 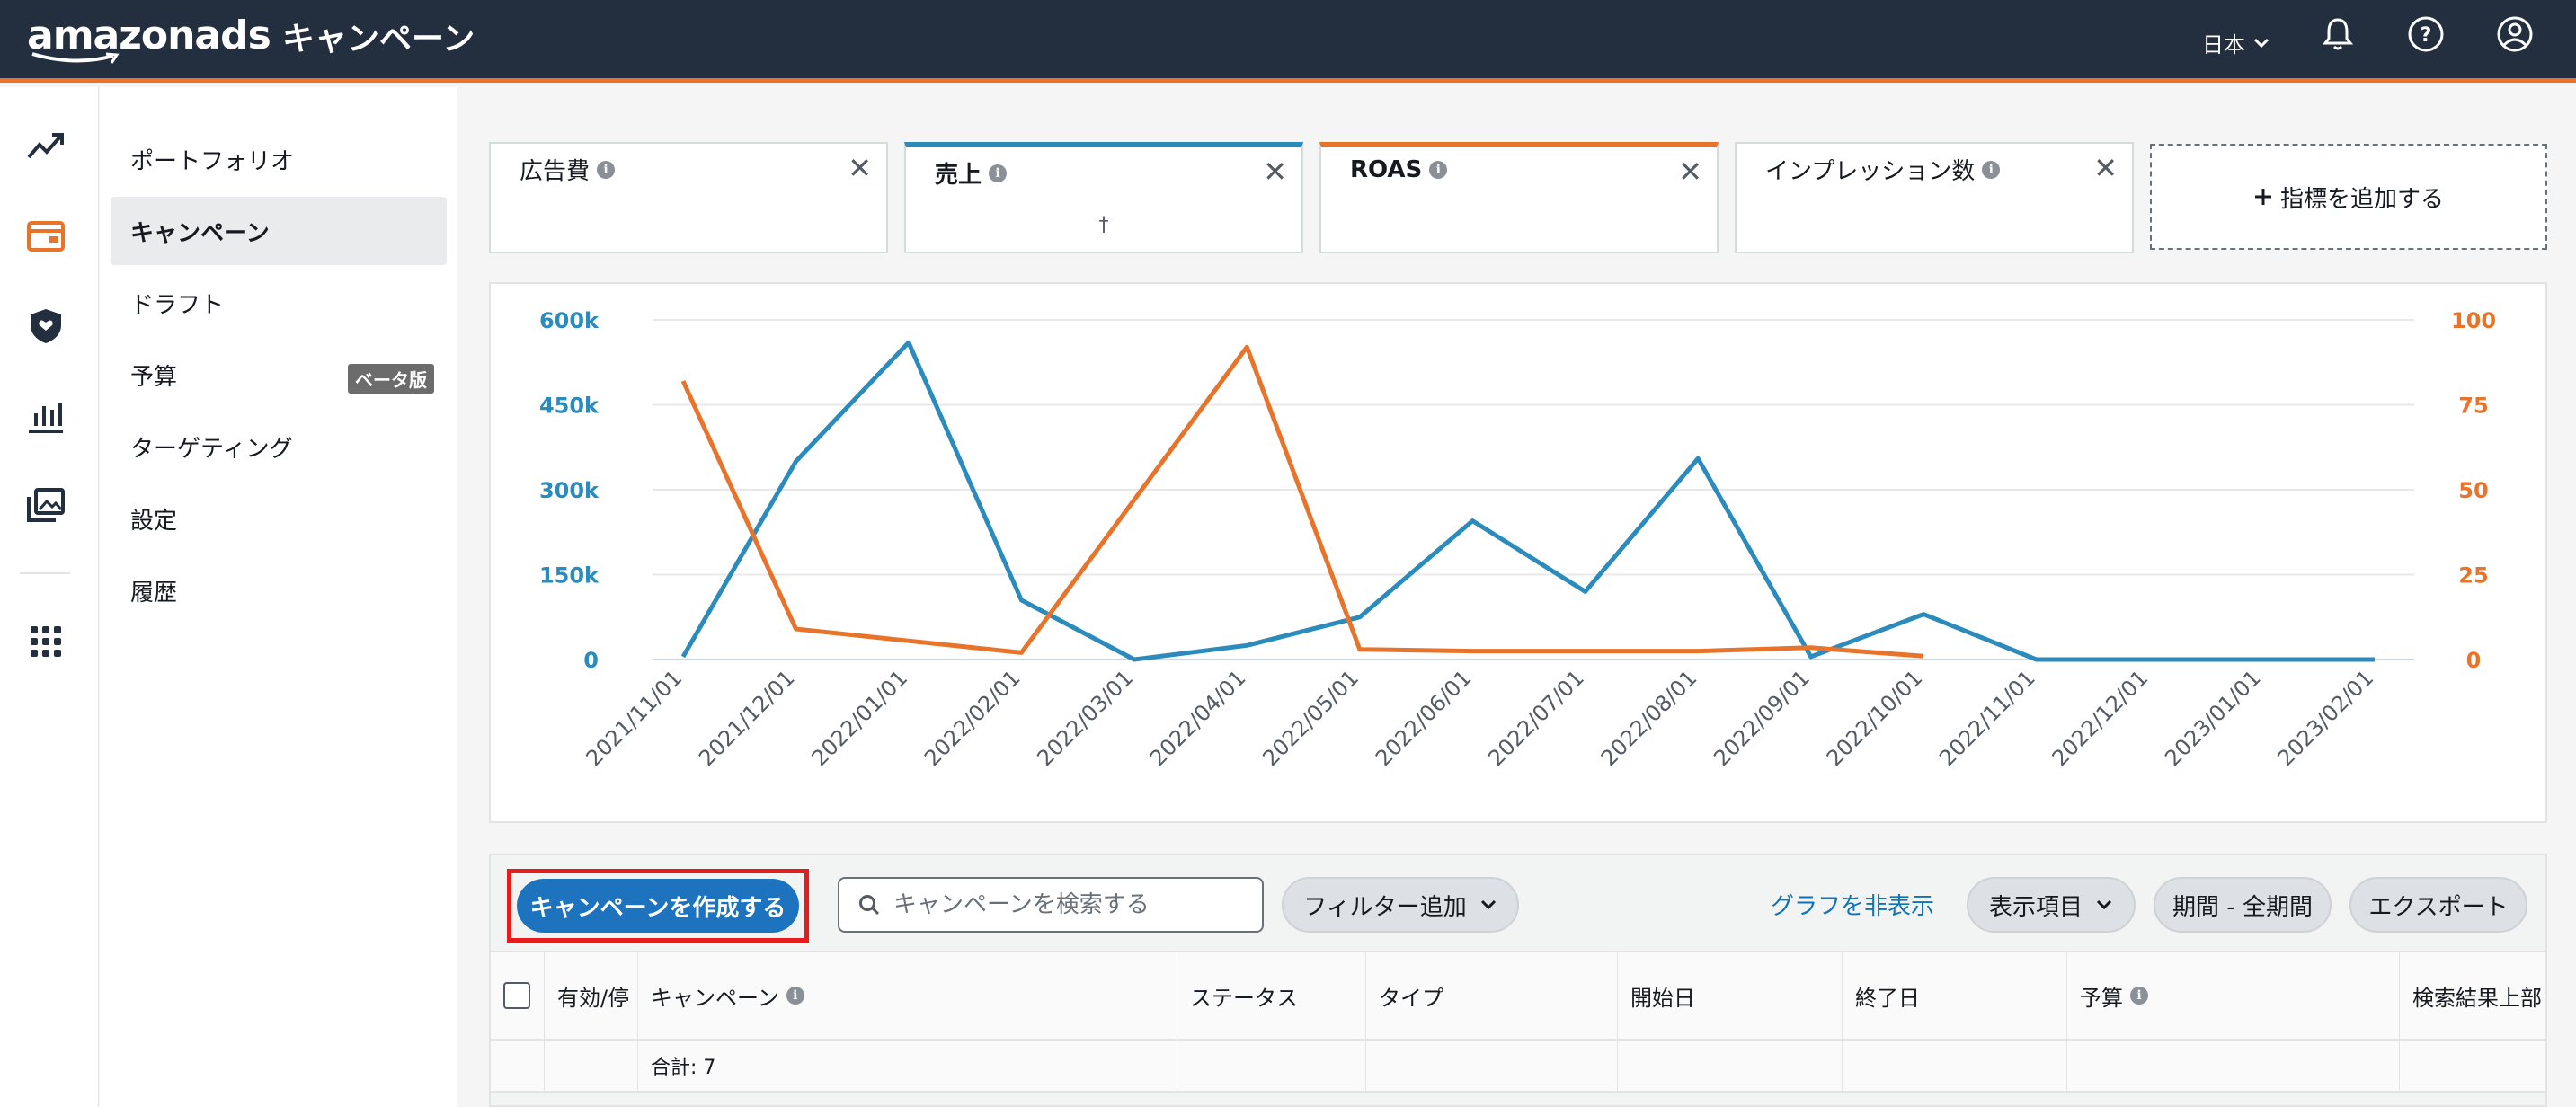 I want to click on icon-rail, so click(x=49, y=597).